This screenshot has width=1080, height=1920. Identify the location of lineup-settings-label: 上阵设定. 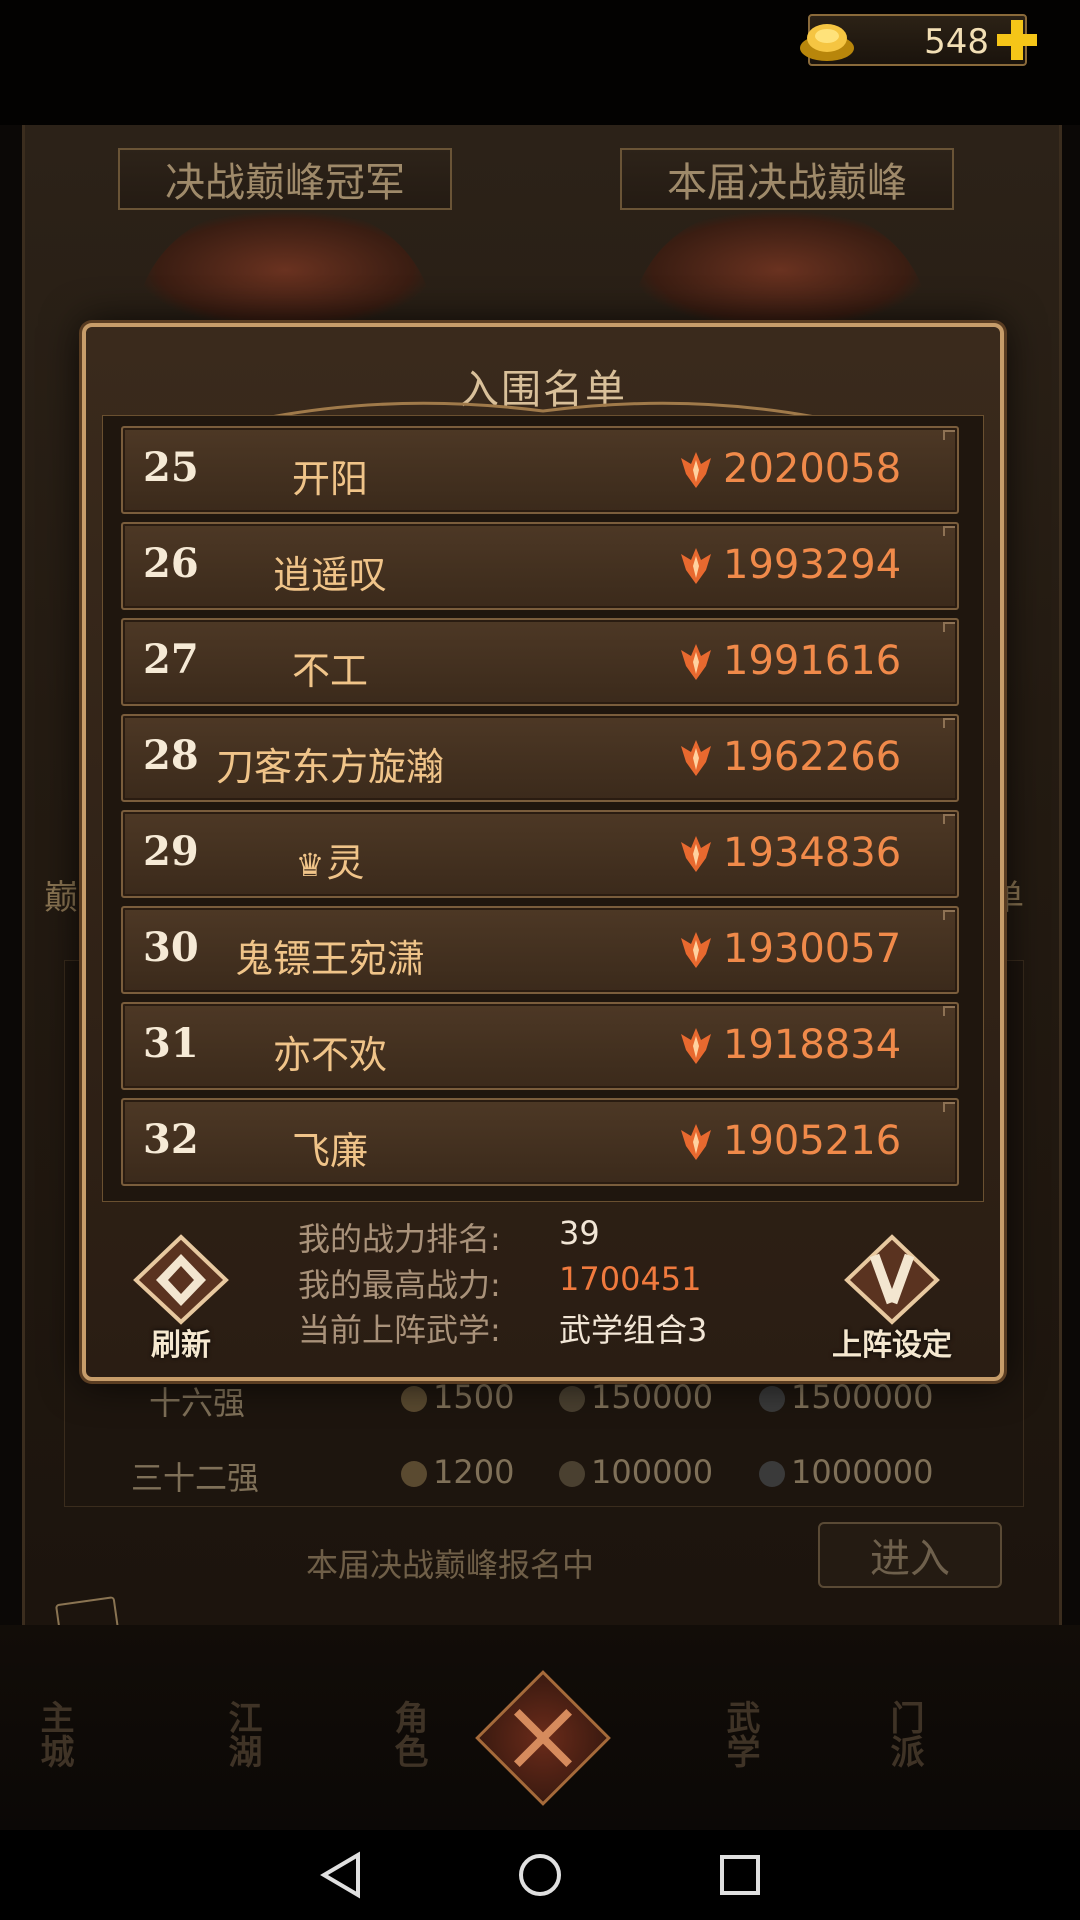
(892, 1345).